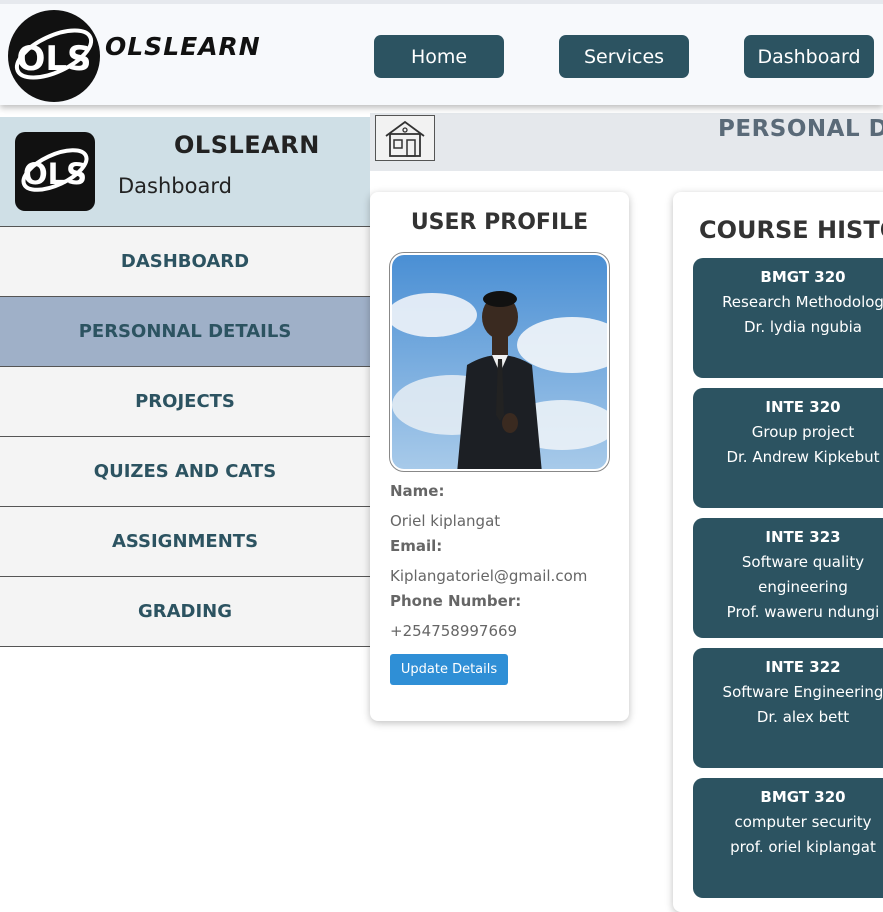  I want to click on sidebar-header: OLS OLSLEARN Dashboard, so click(185, 172).